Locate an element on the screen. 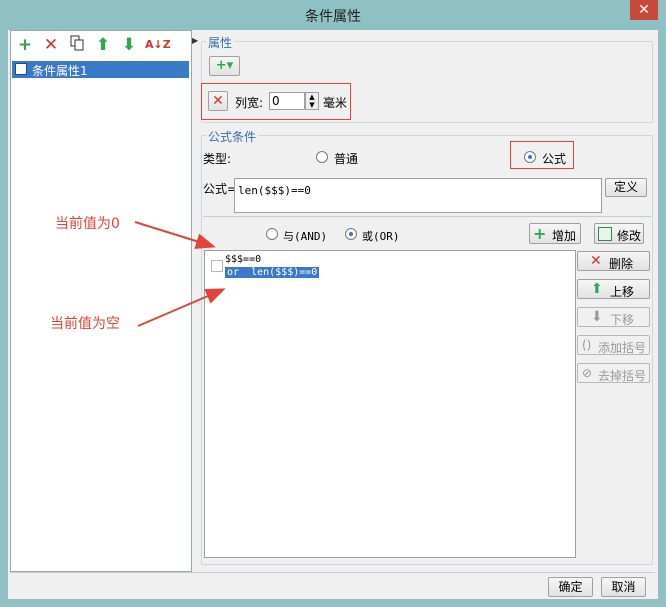 This screenshot has height=607, width=666. ok-button: 确定 is located at coordinates (570, 587).